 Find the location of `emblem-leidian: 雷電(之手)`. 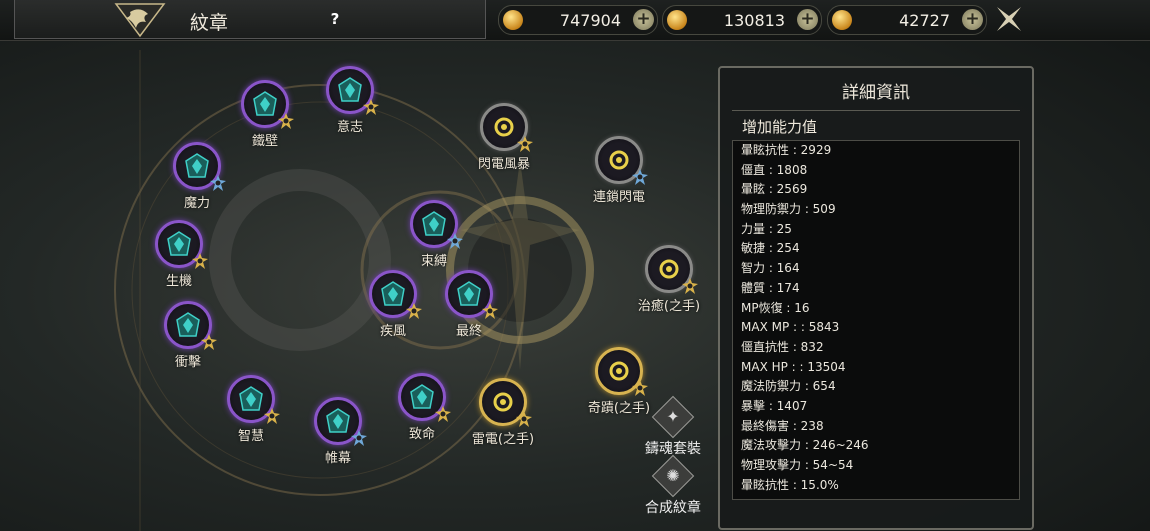

emblem-leidian: 雷電(之手) is located at coordinates (503, 412).